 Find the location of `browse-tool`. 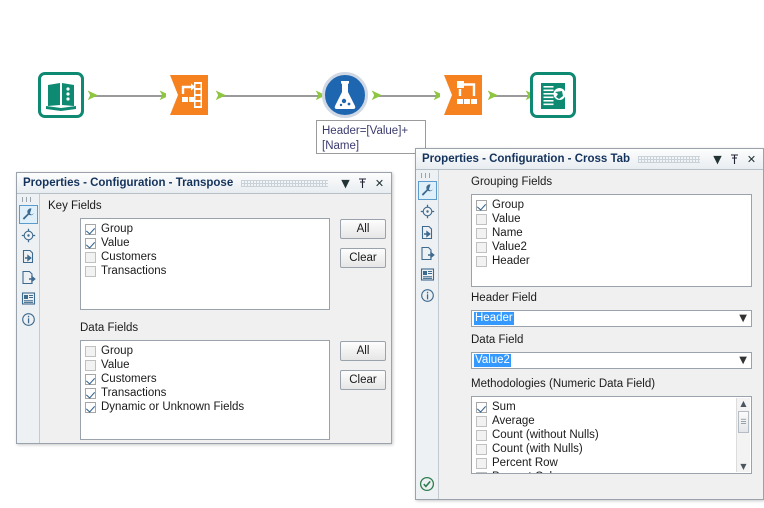

browse-tool is located at coordinates (553, 95).